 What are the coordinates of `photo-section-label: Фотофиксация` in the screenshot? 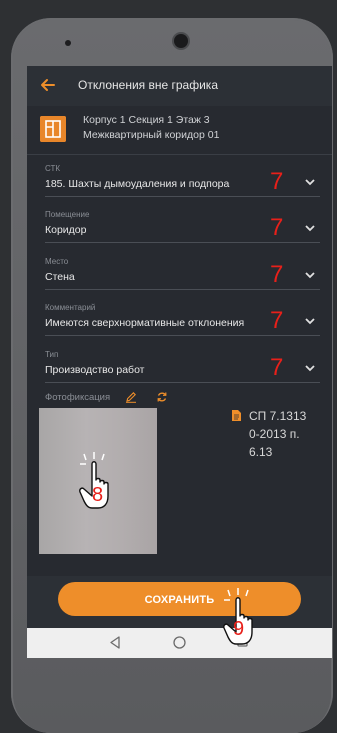 It's located at (78, 397).